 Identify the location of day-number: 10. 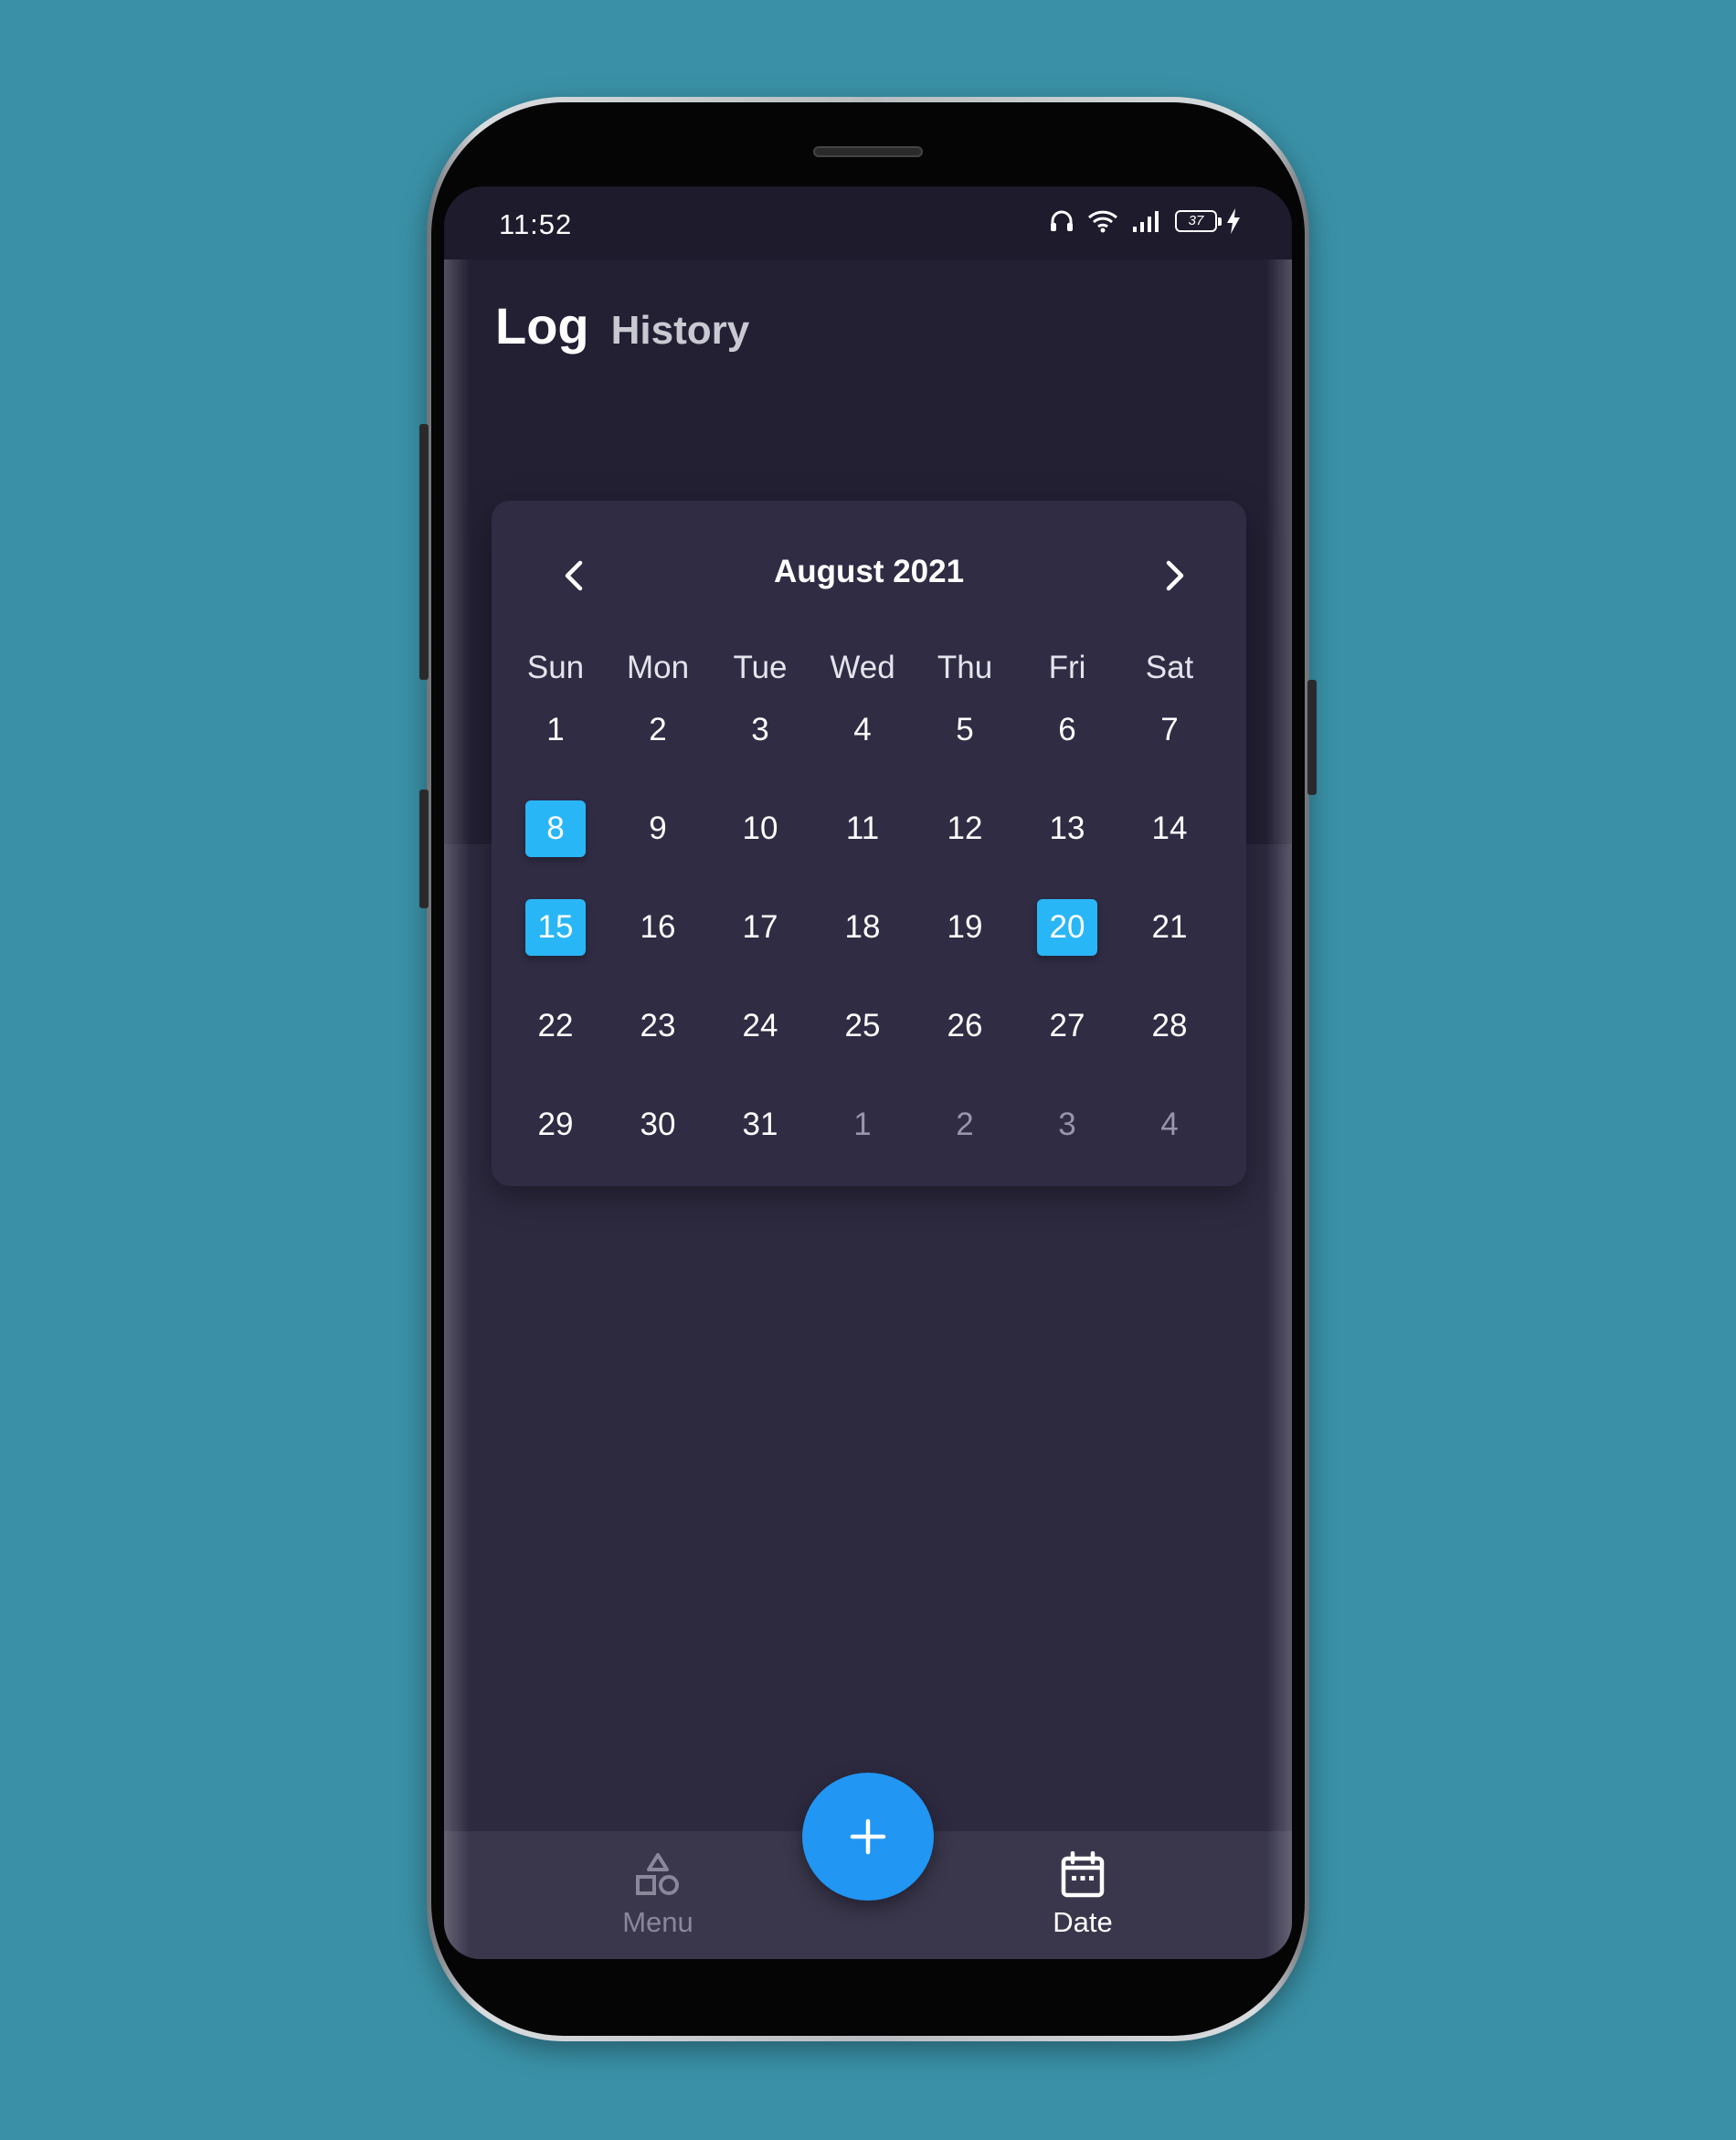
(760, 828).